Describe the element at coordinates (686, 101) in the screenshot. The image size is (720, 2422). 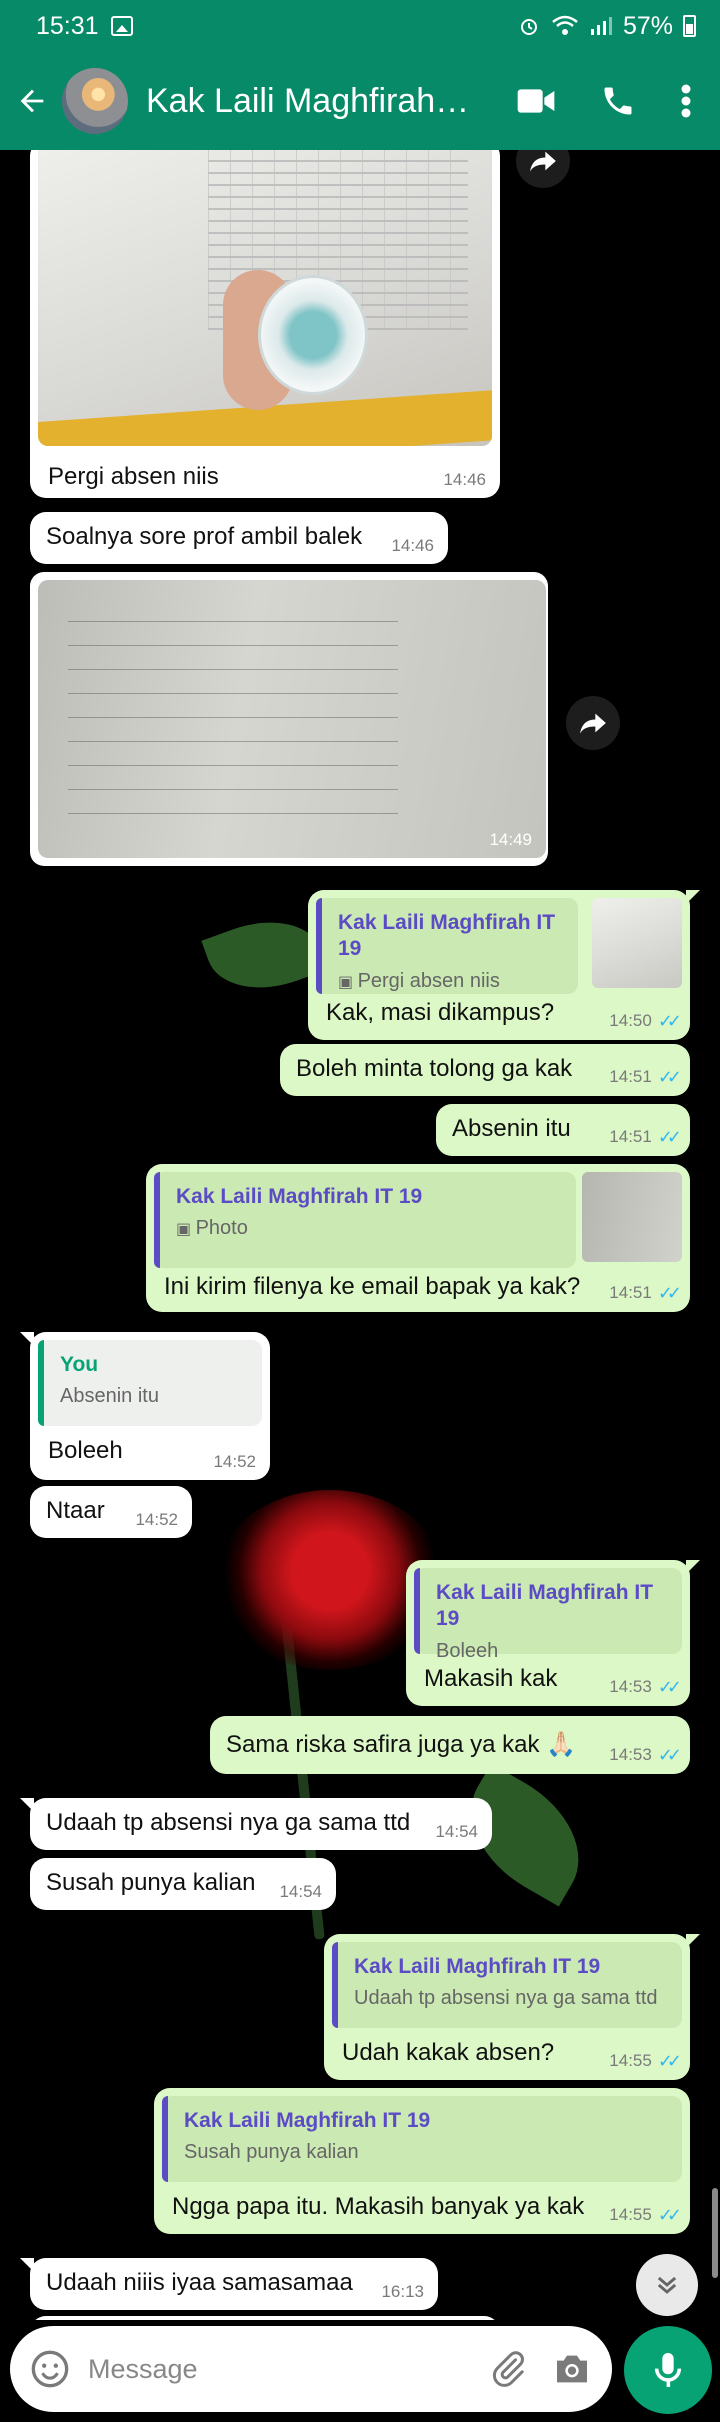
I see `more-vert-icon` at that location.